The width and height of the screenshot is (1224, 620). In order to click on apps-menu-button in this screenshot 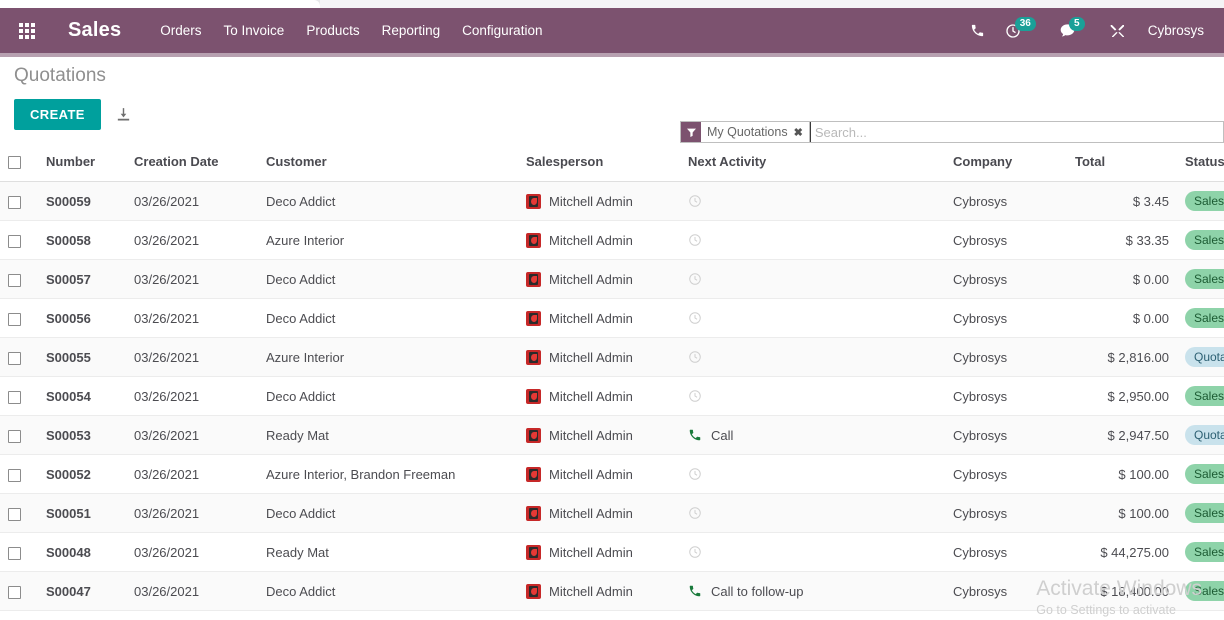, I will do `click(27, 30)`.